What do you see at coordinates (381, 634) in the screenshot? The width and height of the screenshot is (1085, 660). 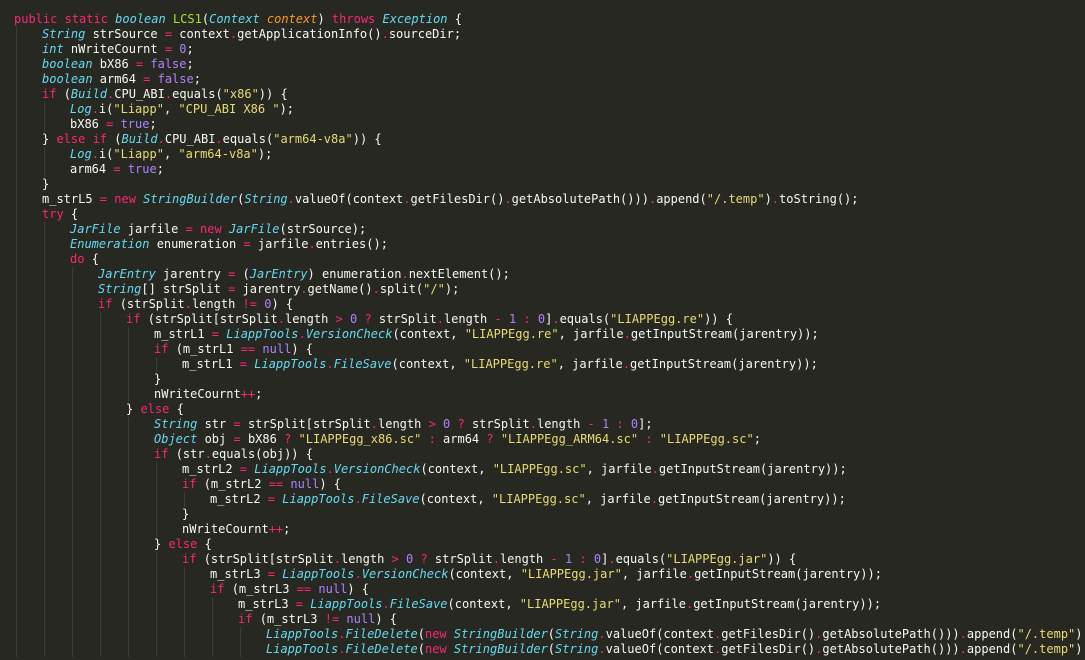 I see `code-token: FileDelete` at bounding box center [381, 634].